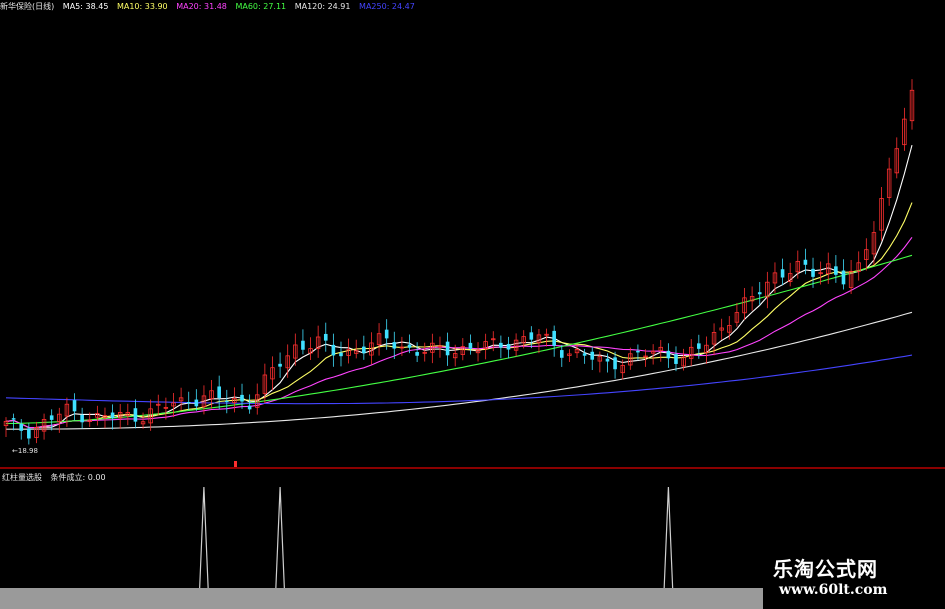 The height and width of the screenshot is (609, 945). Describe the element at coordinates (459, 379) in the screenshot. I see `ma250-line` at that location.